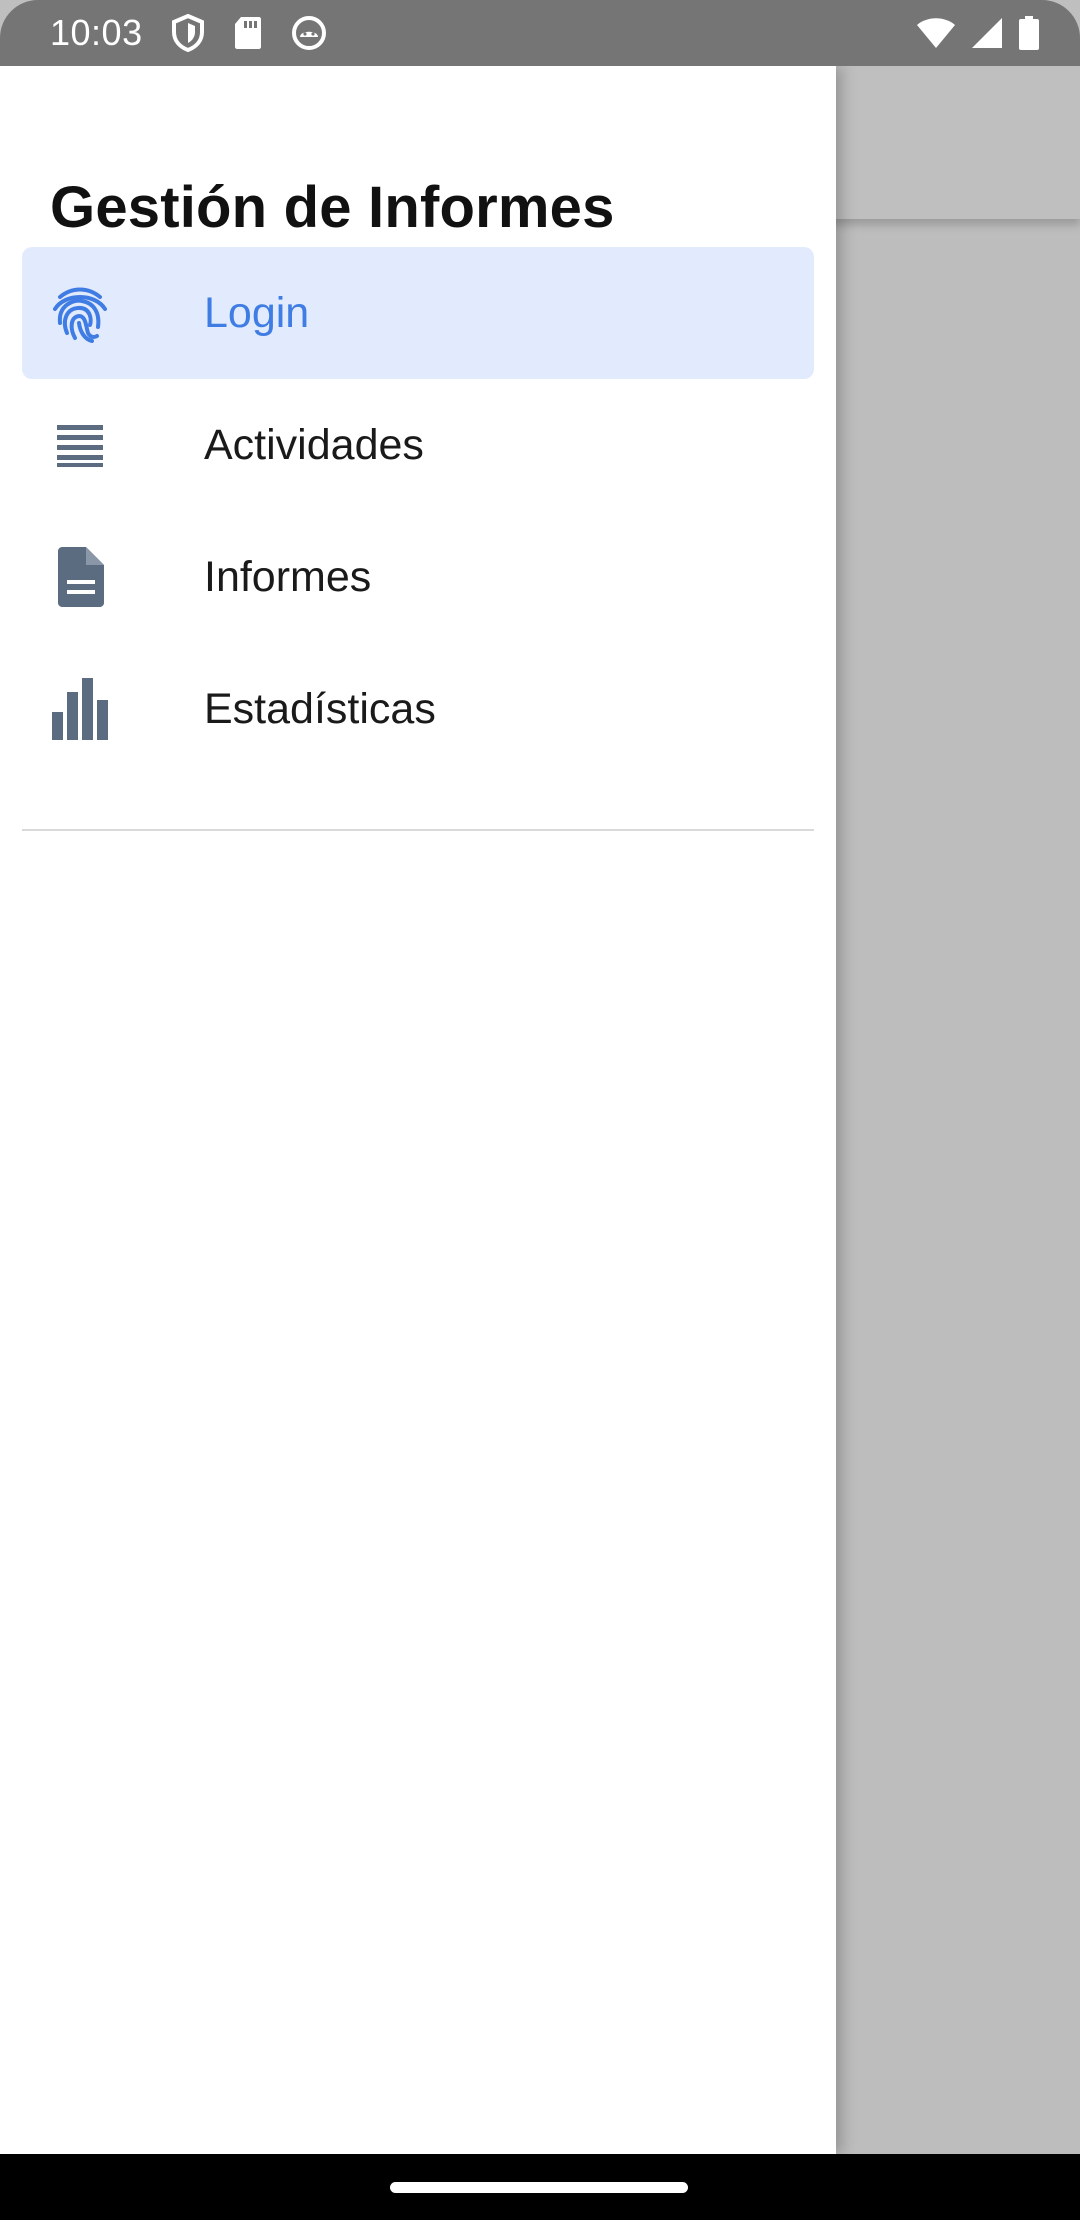 This screenshot has height=2220, width=1080. Describe the element at coordinates (332, 207) in the screenshot. I see `drawer-title: Gestión de Informes` at that location.